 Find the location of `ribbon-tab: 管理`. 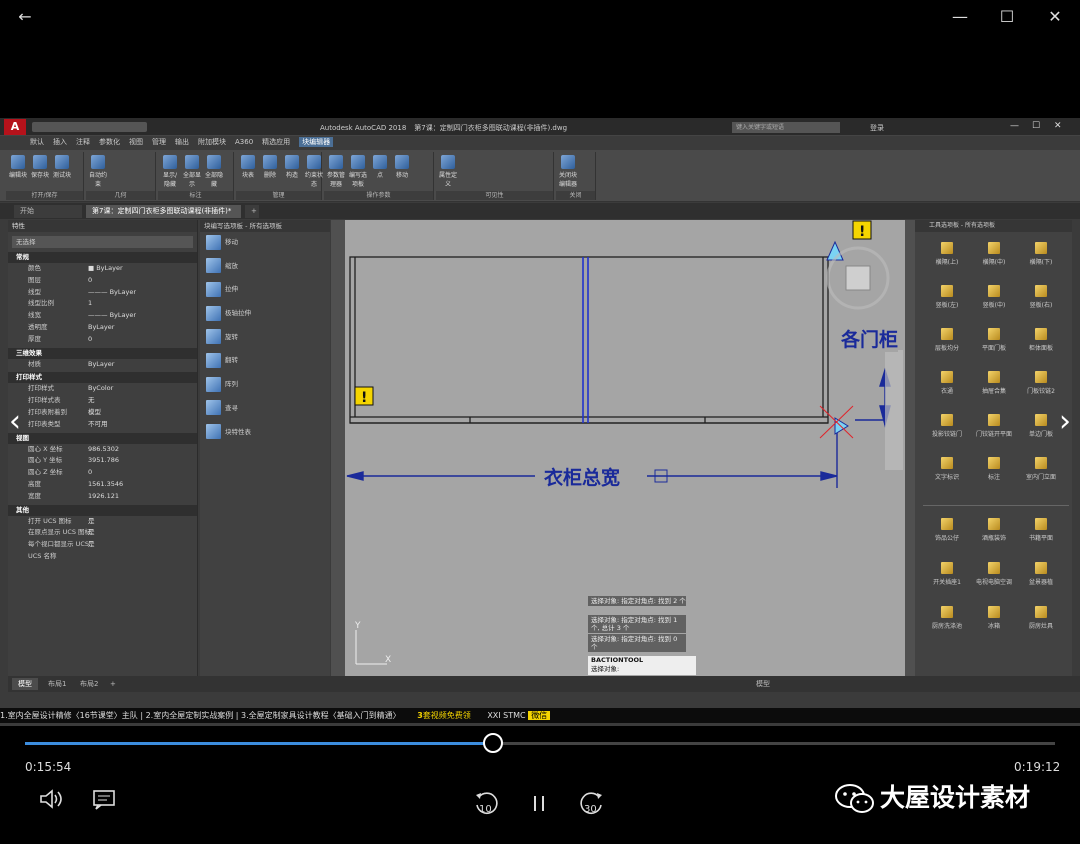

ribbon-tab: 管理 is located at coordinates (159, 142).